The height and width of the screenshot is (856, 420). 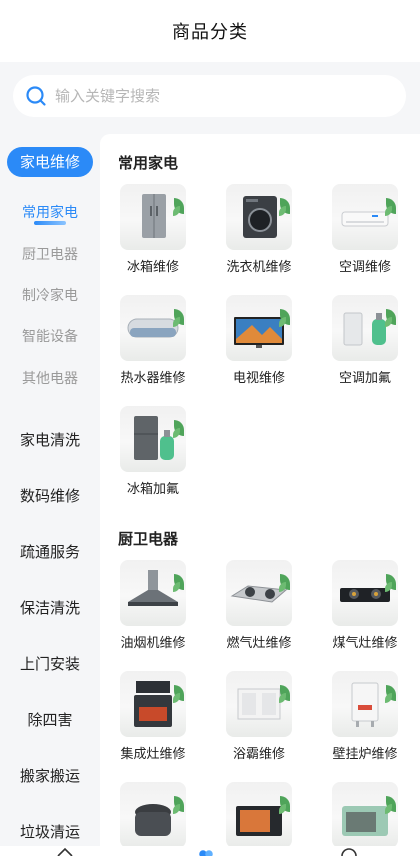 What do you see at coordinates (50, 775) in the screenshot?
I see `sidebar-item-moving: 搬家搬运` at bounding box center [50, 775].